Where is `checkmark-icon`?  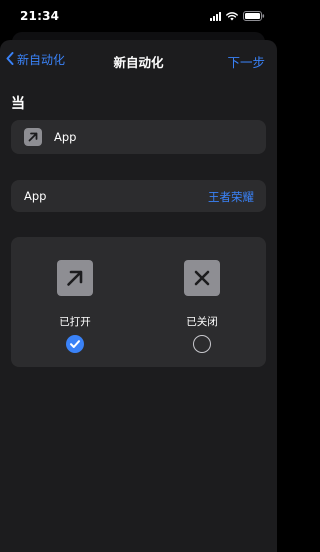
checkmark-icon is located at coordinates (75, 344).